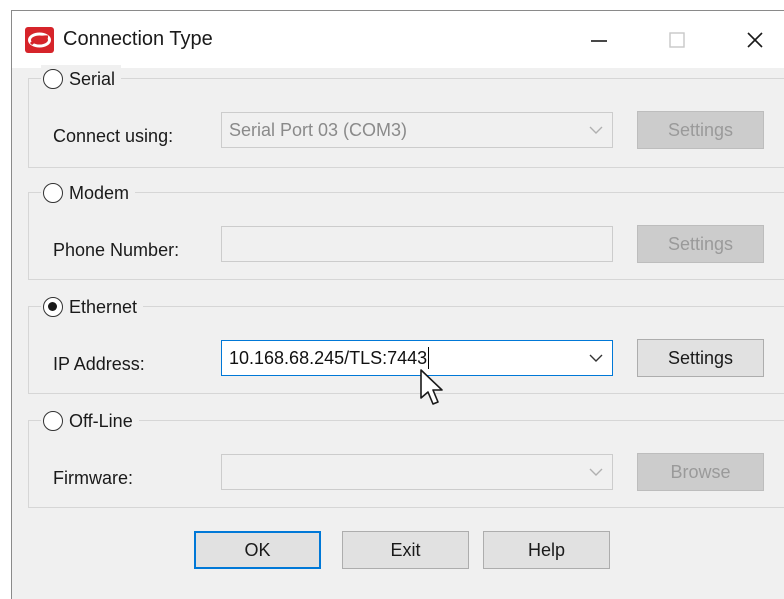  What do you see at coordinates (417, 472) in the screenshot?
I see `firmware-select` at bounding box center [417, 472].